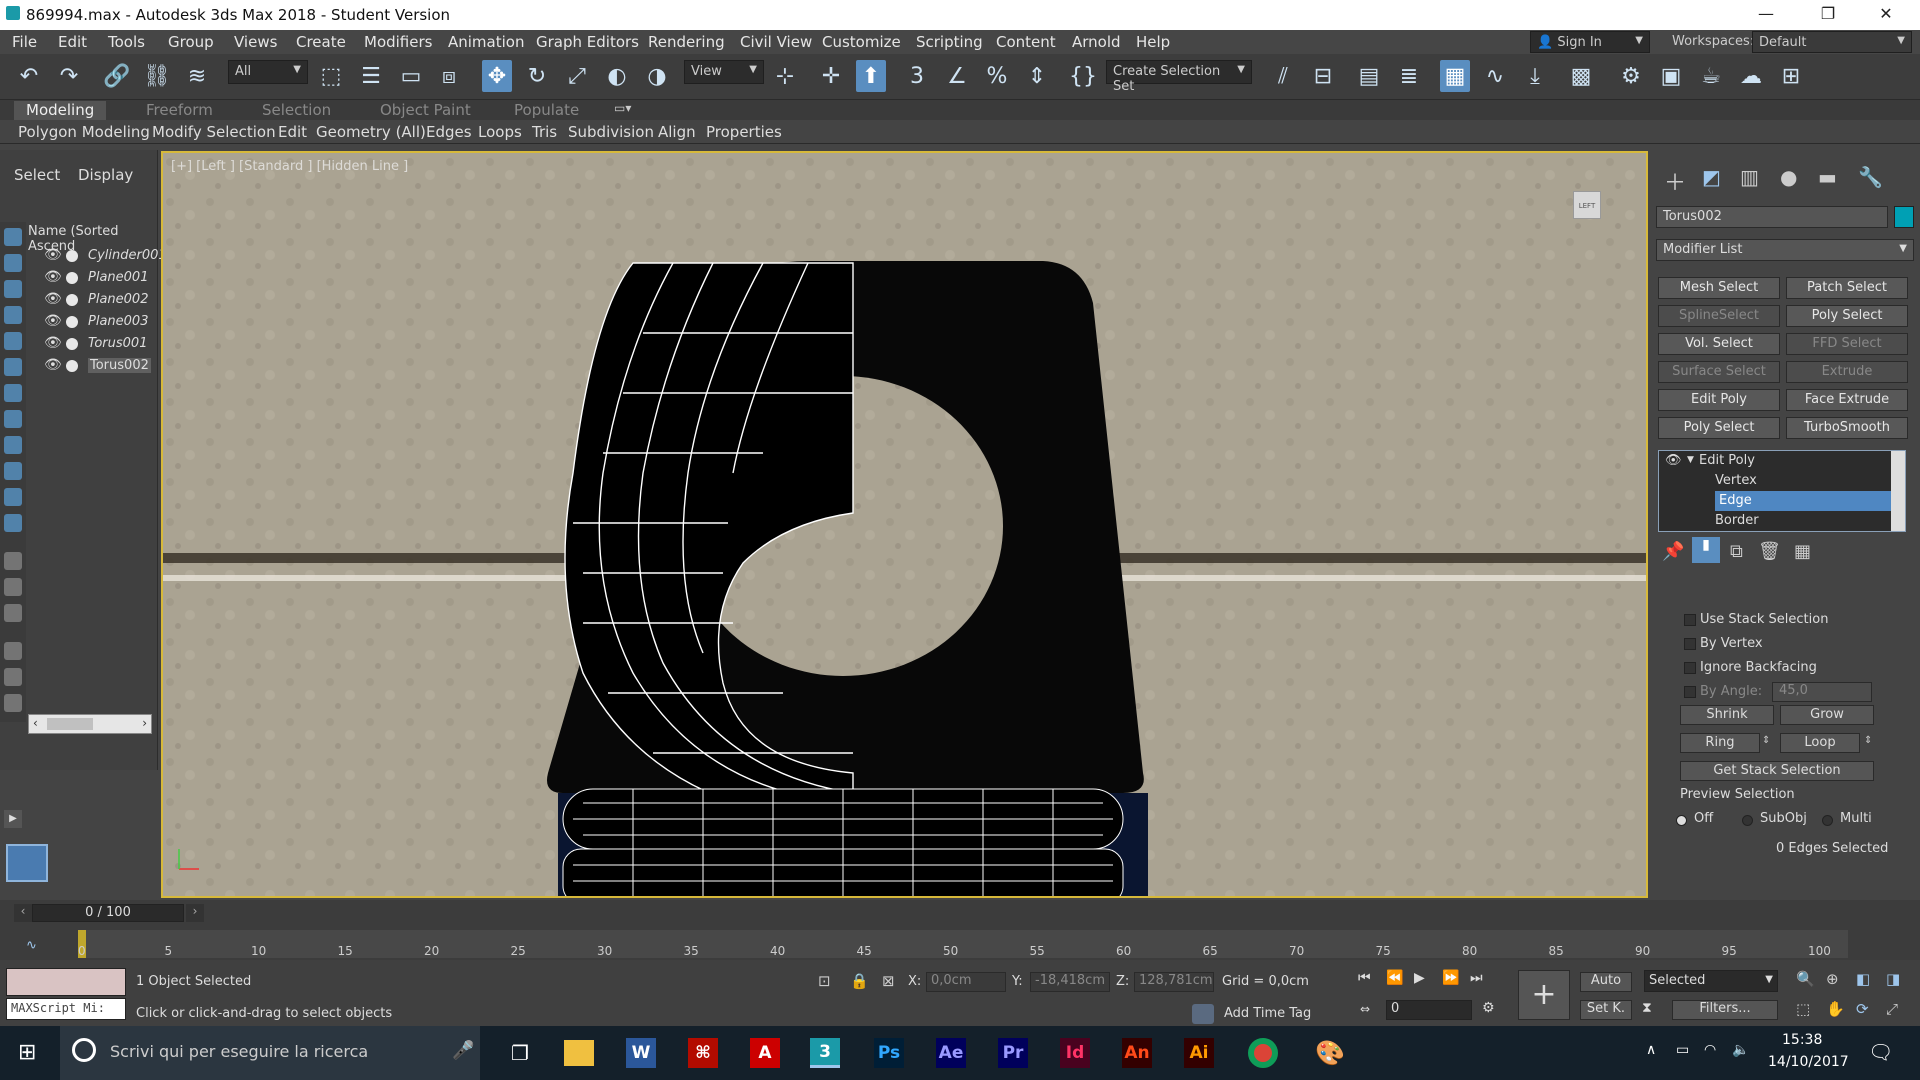 The image size is (1920, 1080). Describe the element at coordinates (1769, 551) in the screenshot. I see `remove-modifier-icon: 🗑` at that location.